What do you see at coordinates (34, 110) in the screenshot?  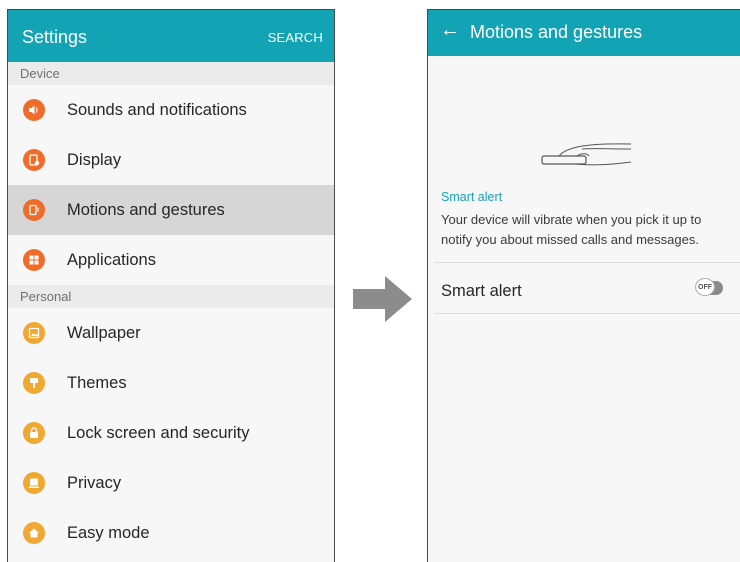 I see `speaker-icon` at bounding box center [34, 110].